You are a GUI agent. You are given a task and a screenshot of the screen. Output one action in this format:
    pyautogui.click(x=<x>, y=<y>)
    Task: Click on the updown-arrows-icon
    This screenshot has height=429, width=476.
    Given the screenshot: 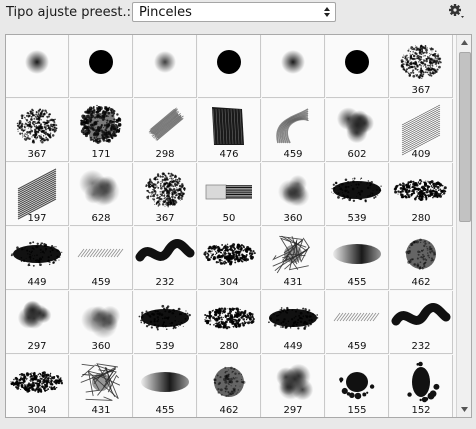 What is the action you would take?
    pyautogui.click(x=327, y=12)
    